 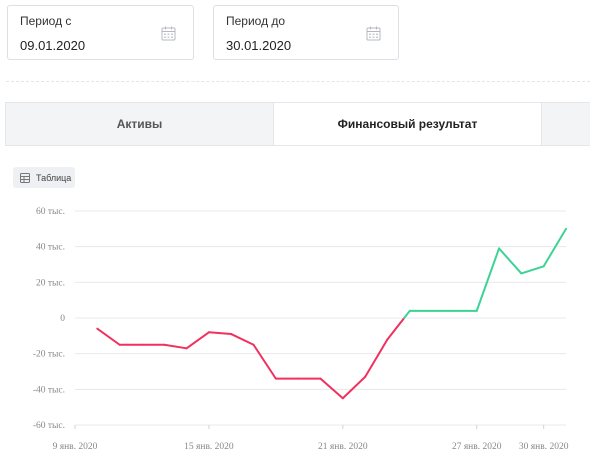 I want to click on x-tick-label: 30 янв. 2020, so click(x=544, y=447).